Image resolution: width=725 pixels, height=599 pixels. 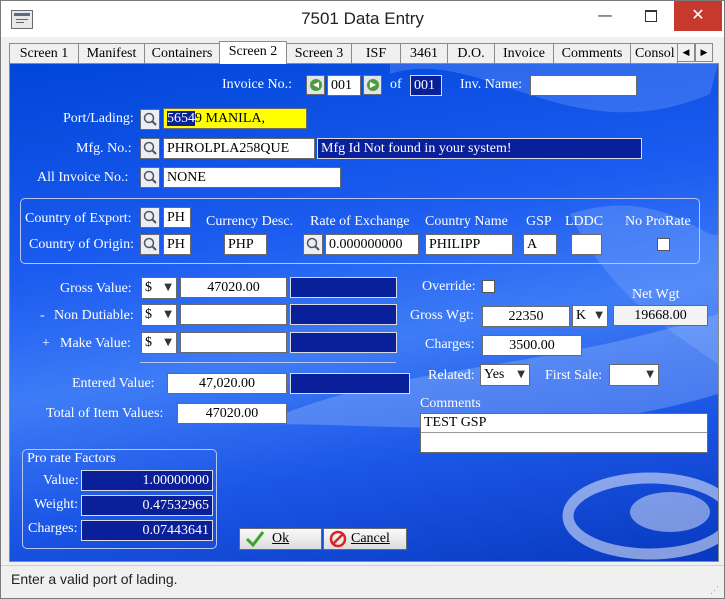 What do you see at coordinates (586, 244) in the screenshot?
I see `lddc-field` at bounding box center [586, 244].